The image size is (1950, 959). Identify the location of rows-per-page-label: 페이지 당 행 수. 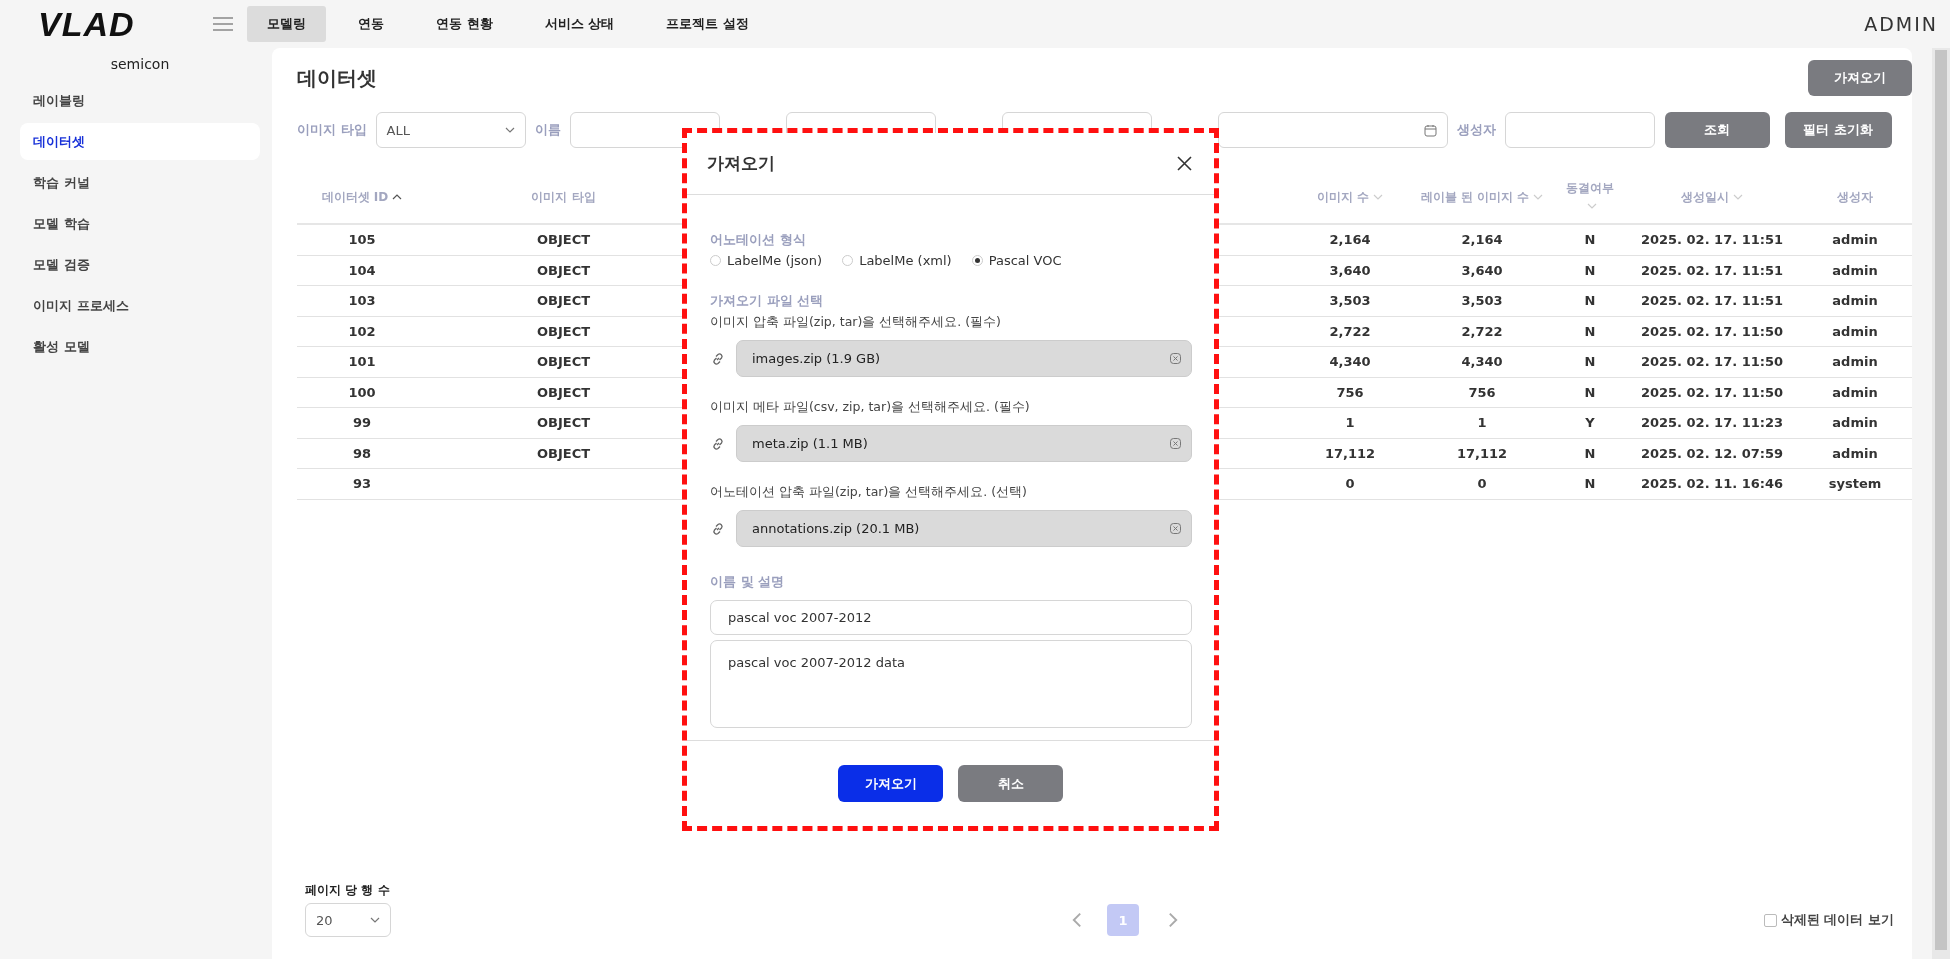
(348, 890).